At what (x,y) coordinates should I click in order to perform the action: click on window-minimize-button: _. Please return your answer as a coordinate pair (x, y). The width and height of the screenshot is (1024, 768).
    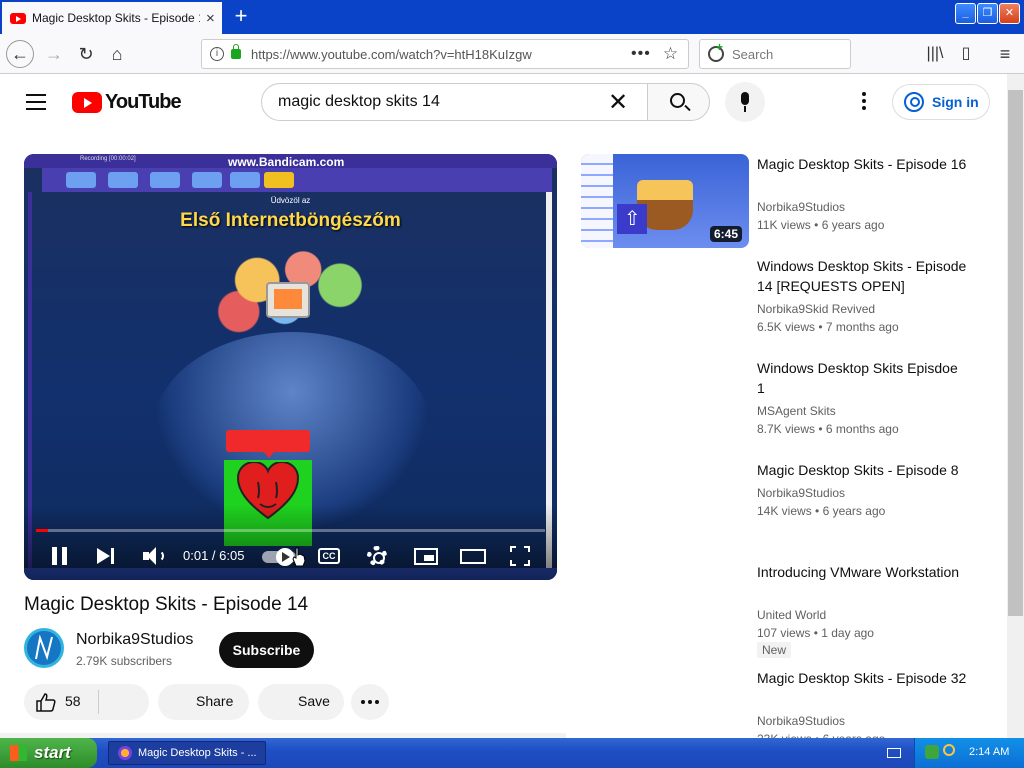
    Looking at the image, I should click on (965, 13).